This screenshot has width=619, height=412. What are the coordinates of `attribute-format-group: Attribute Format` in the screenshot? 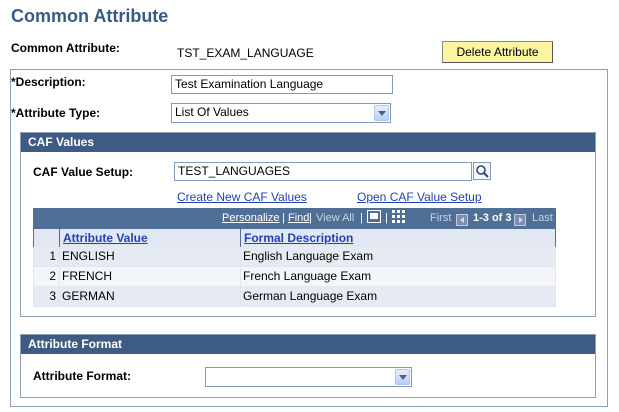 It's located at (308, 366).